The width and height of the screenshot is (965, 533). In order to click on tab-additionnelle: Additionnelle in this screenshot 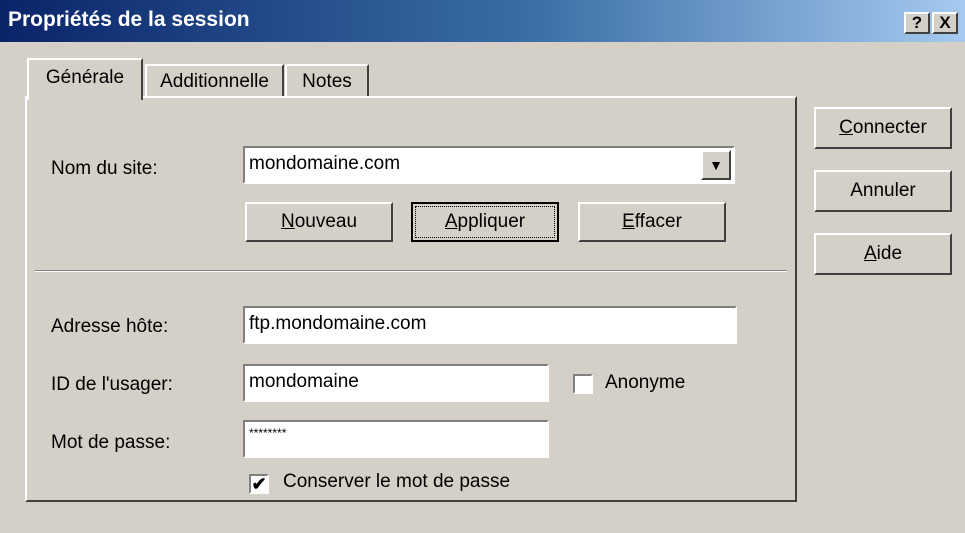, I will do `click(214, 81)`.